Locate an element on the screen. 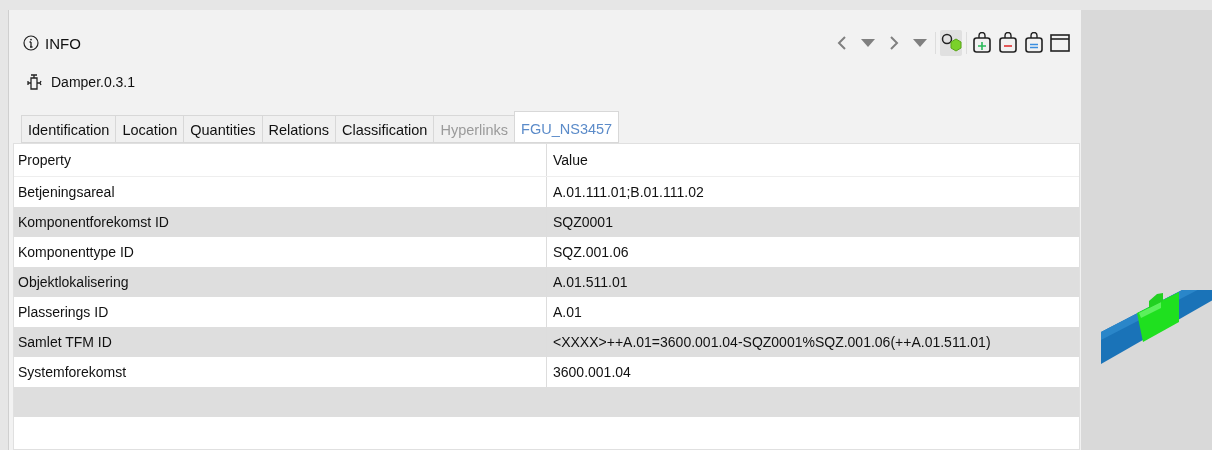 Image resolution: width=1212 pixels, height=450 pixels. column-header: Property is located at coordinates (44, 160).